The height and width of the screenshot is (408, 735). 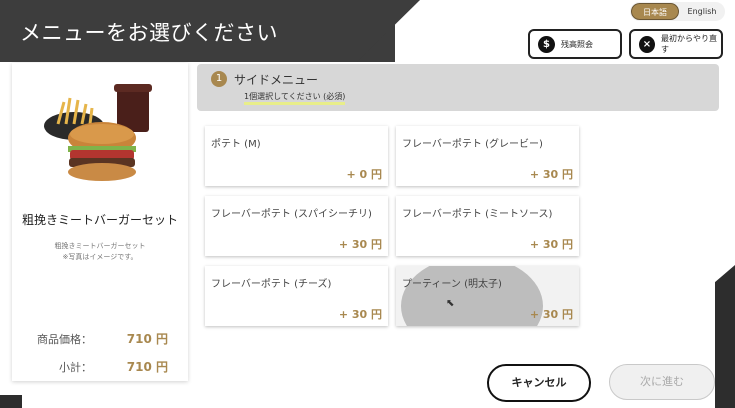 I want to click on balance-inquiry-button: $ 残高照会, so click(x=575, y=44).